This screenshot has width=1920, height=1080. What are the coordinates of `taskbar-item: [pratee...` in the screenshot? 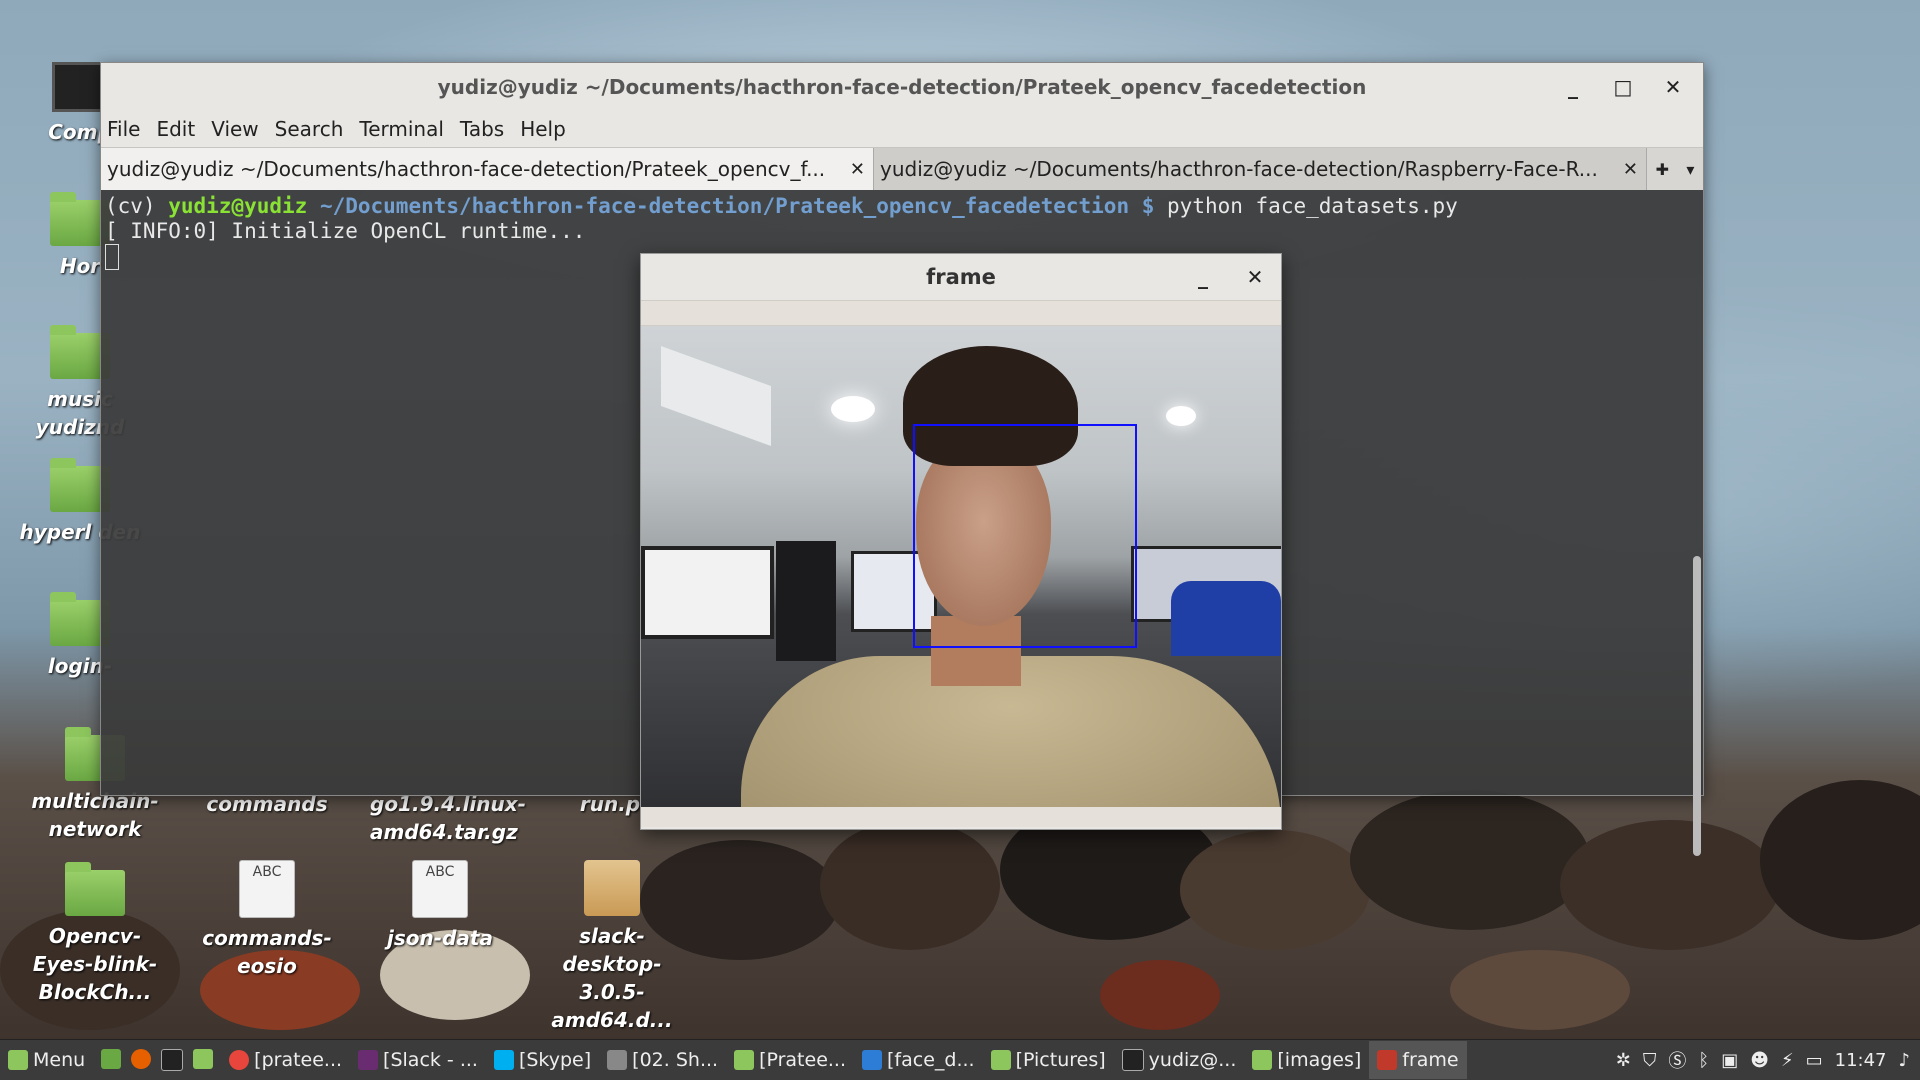 It's located at (285, 1060).